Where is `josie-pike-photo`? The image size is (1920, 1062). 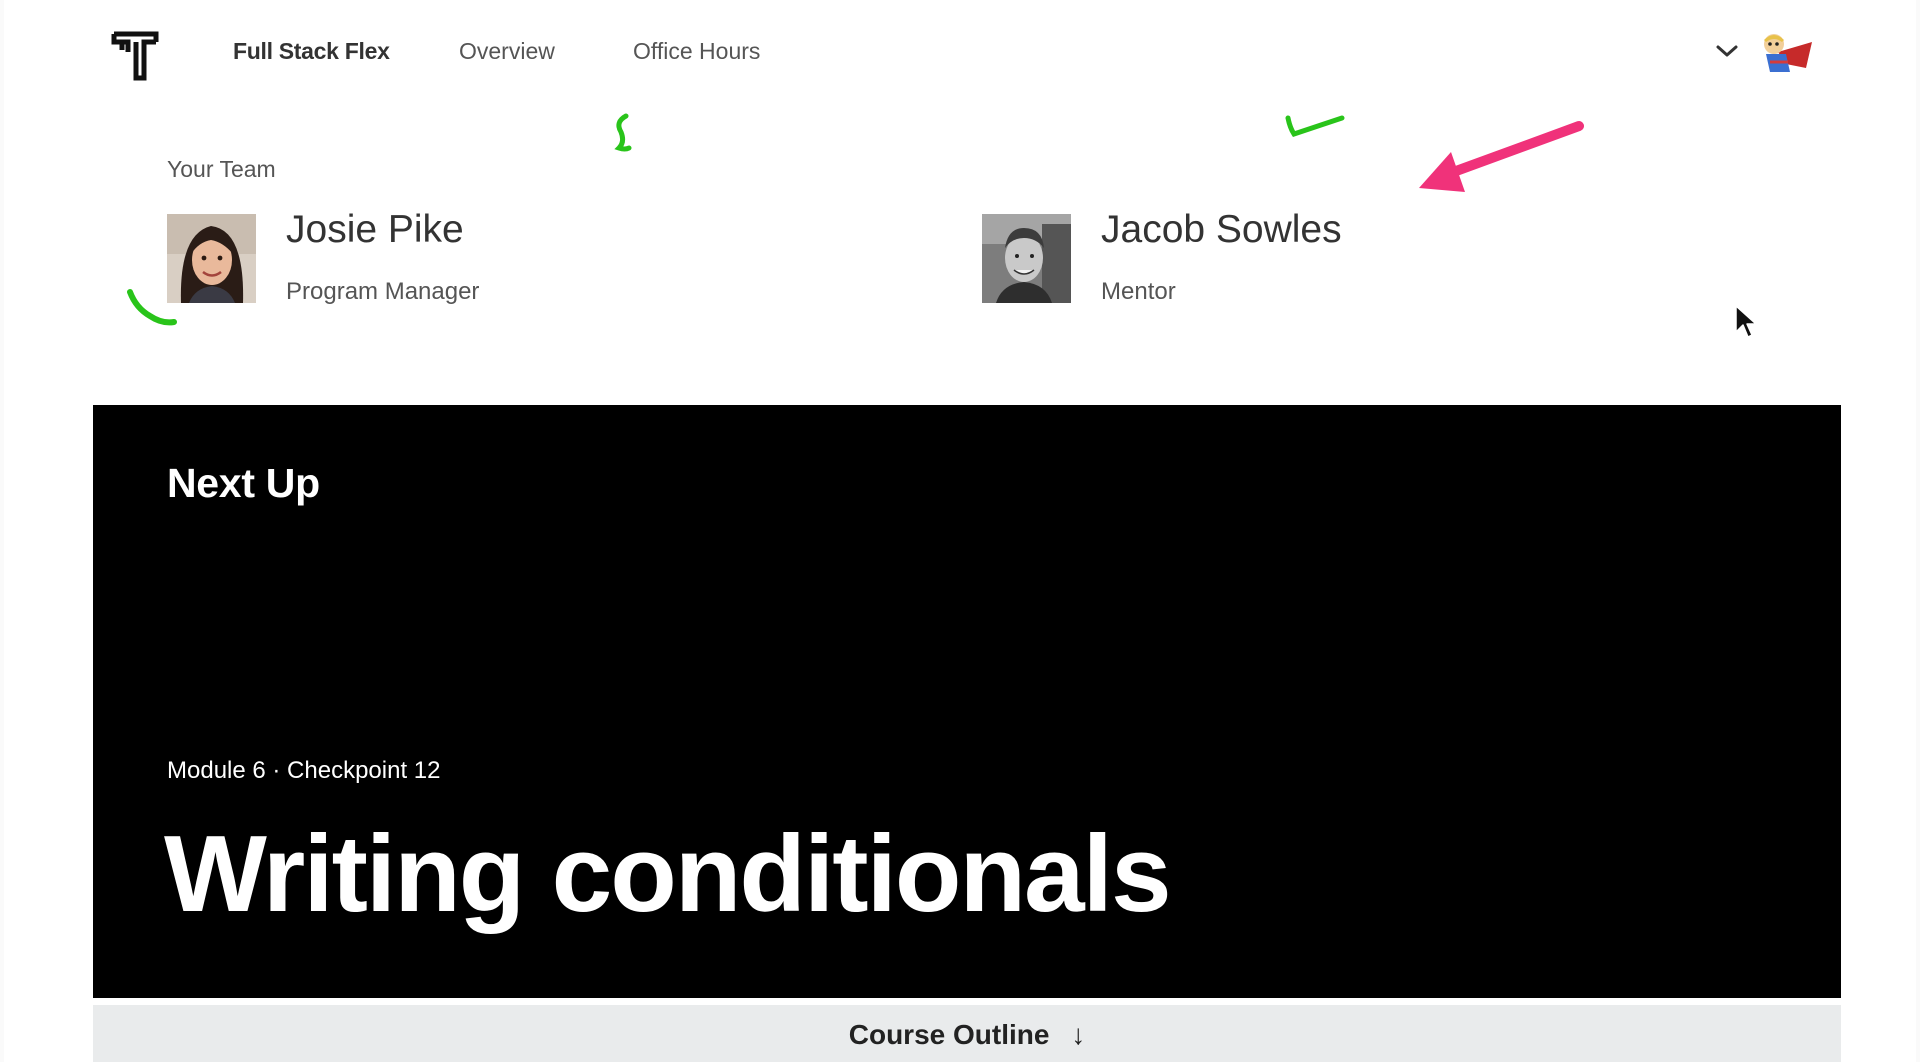 josie-pike-photo is located at coordinates (211, 258).